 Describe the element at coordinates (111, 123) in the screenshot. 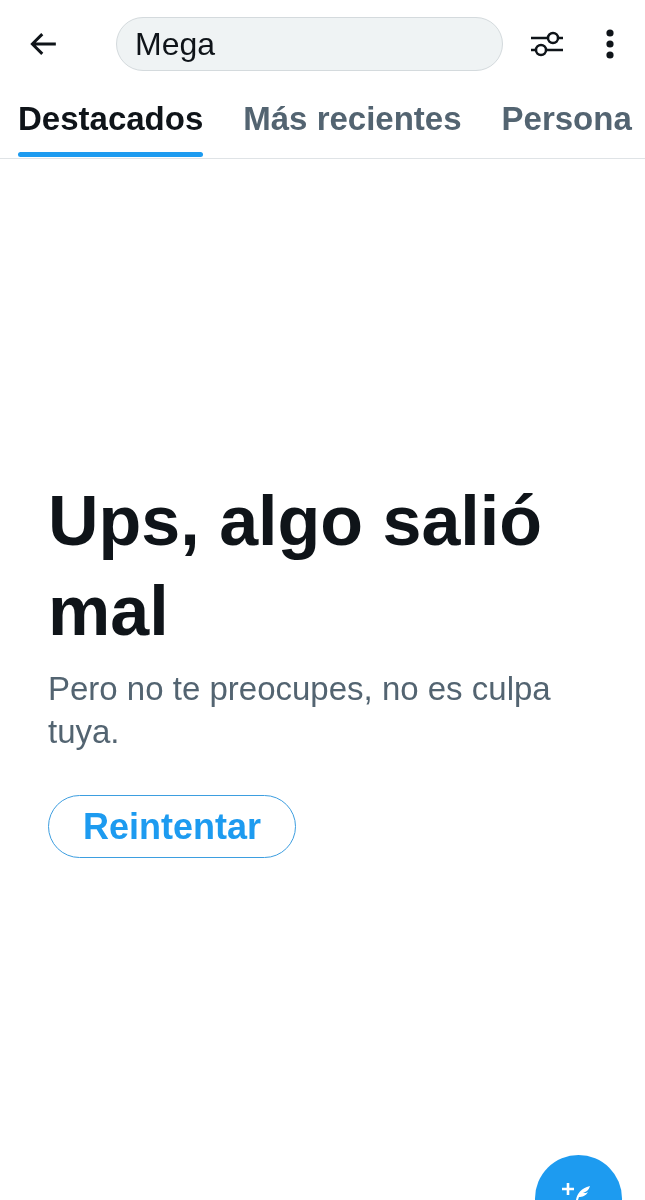

I see `tab: Destacados` at that location.